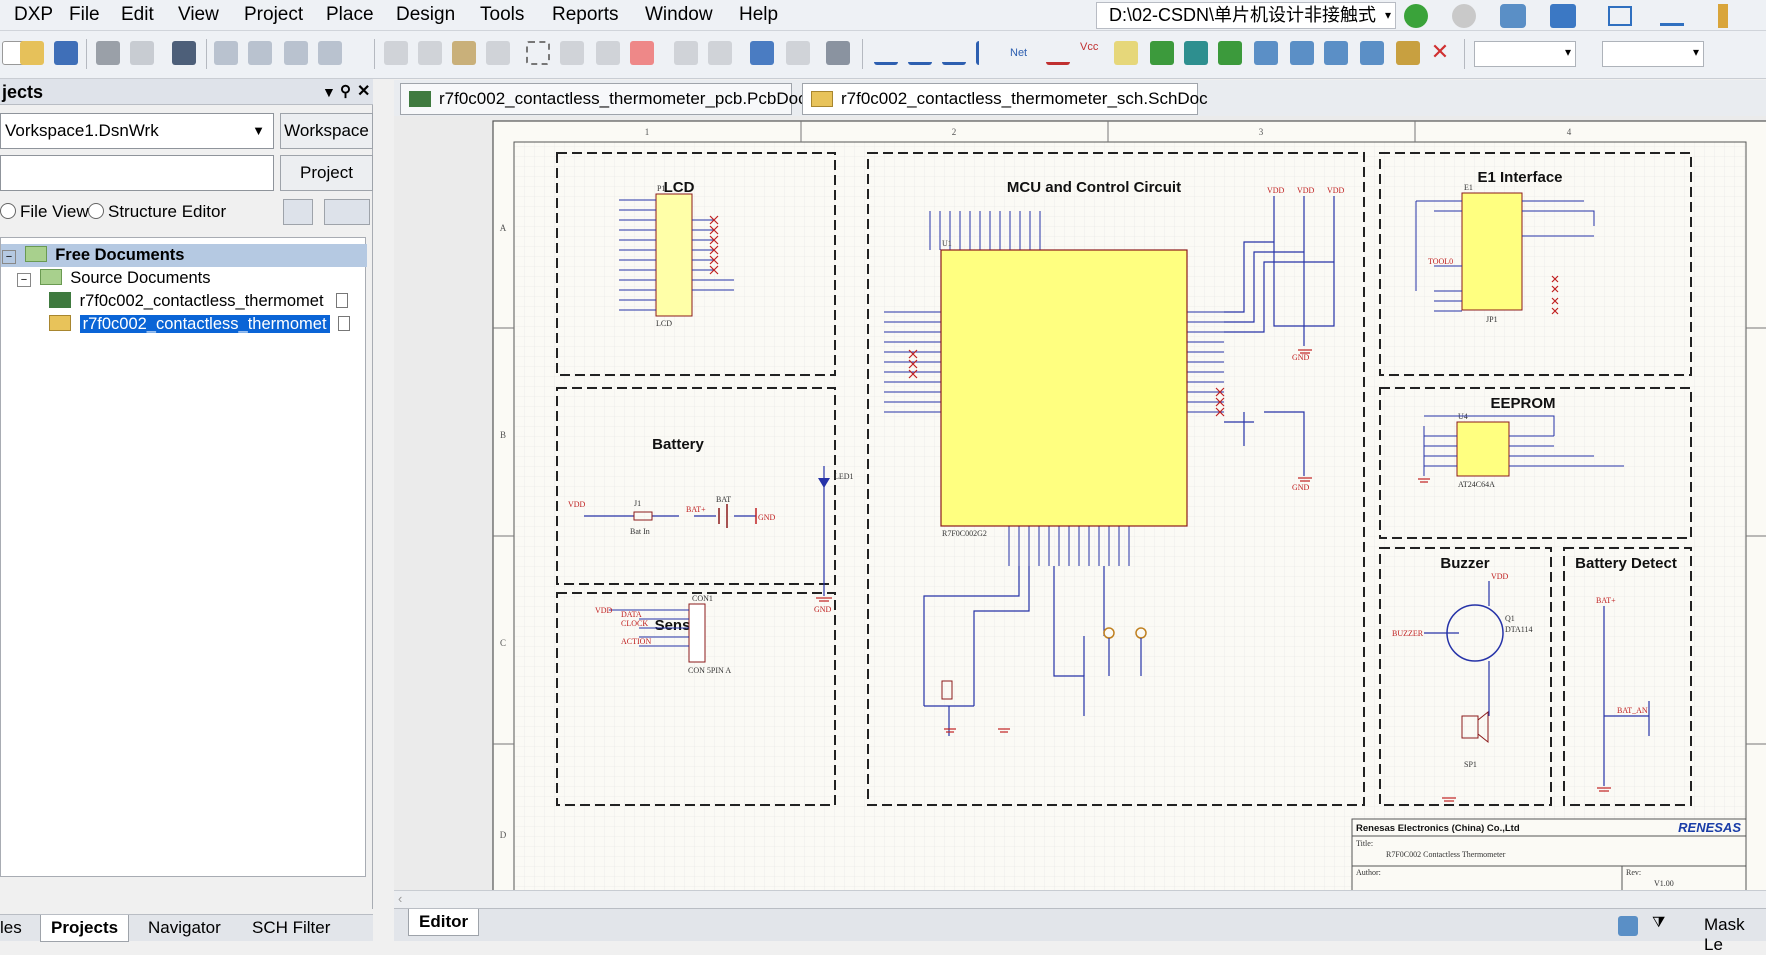  Describe the element at coordinates (260, 53) in the screenshot. I see `zoom-area-icon` at that location.